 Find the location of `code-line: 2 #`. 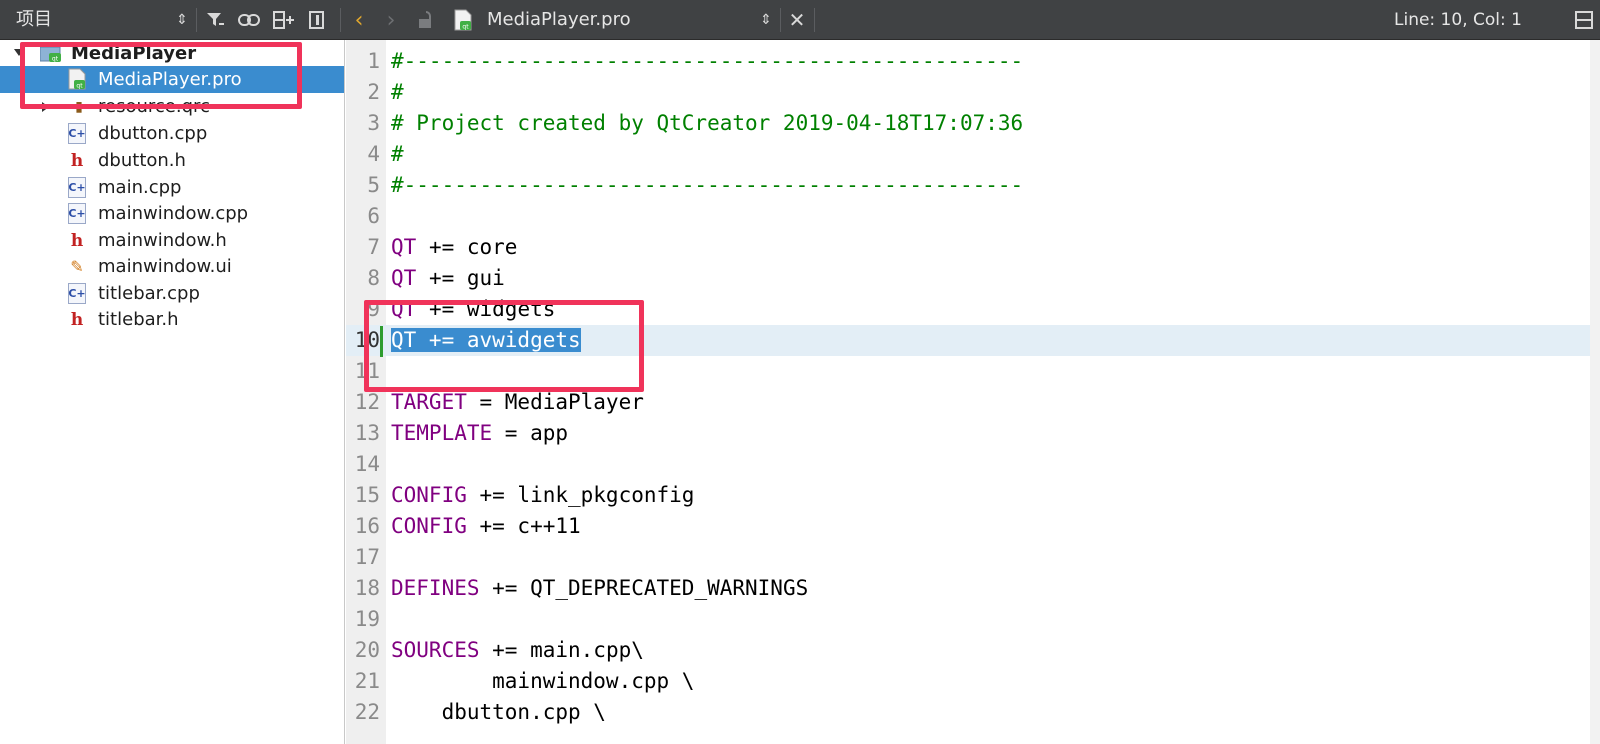

code-line: 2 # is located at coordinates (973, 92).